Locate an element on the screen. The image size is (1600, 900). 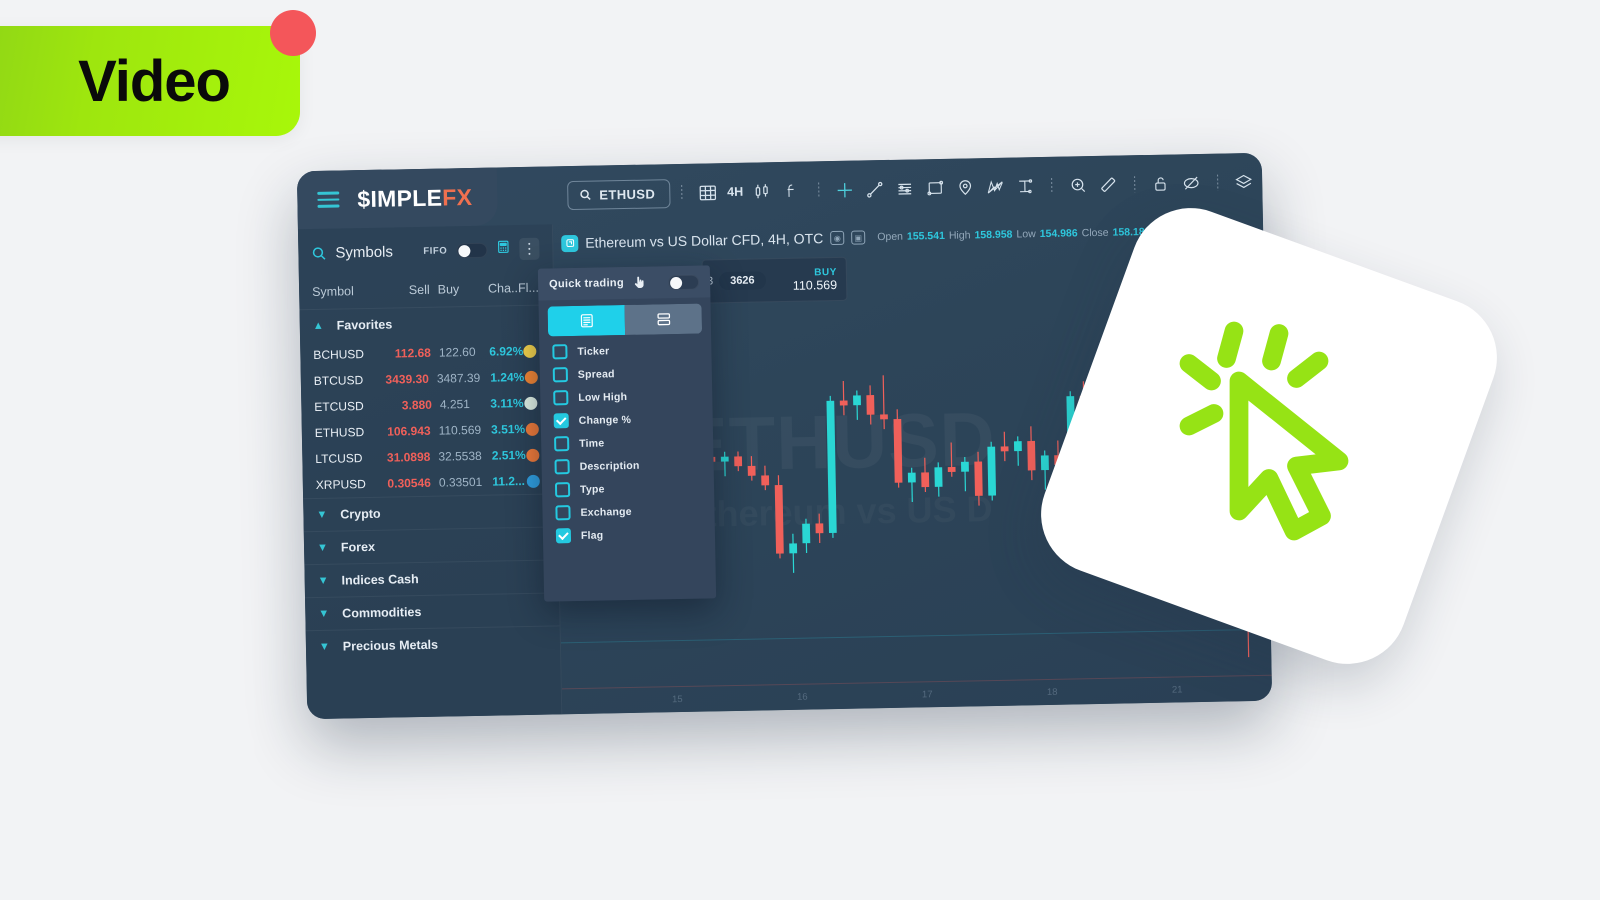
option-spread: Spread is located at coordinates (626, 373).